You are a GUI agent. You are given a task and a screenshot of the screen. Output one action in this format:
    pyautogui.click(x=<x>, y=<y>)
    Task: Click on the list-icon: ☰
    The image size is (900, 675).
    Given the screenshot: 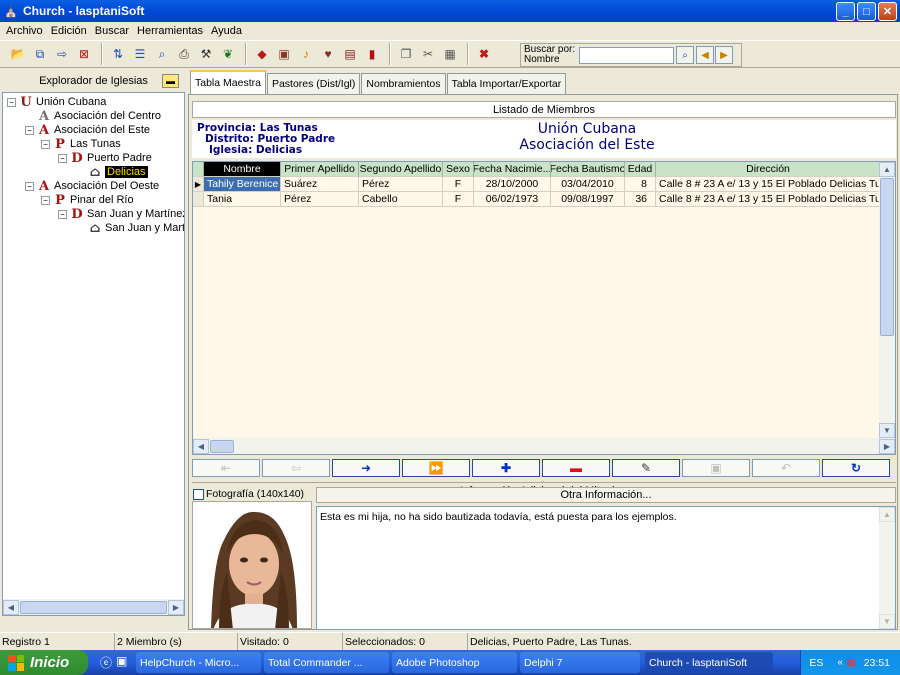 What is the action you would take?
    pyautogui.click(x=140, y=54)
    